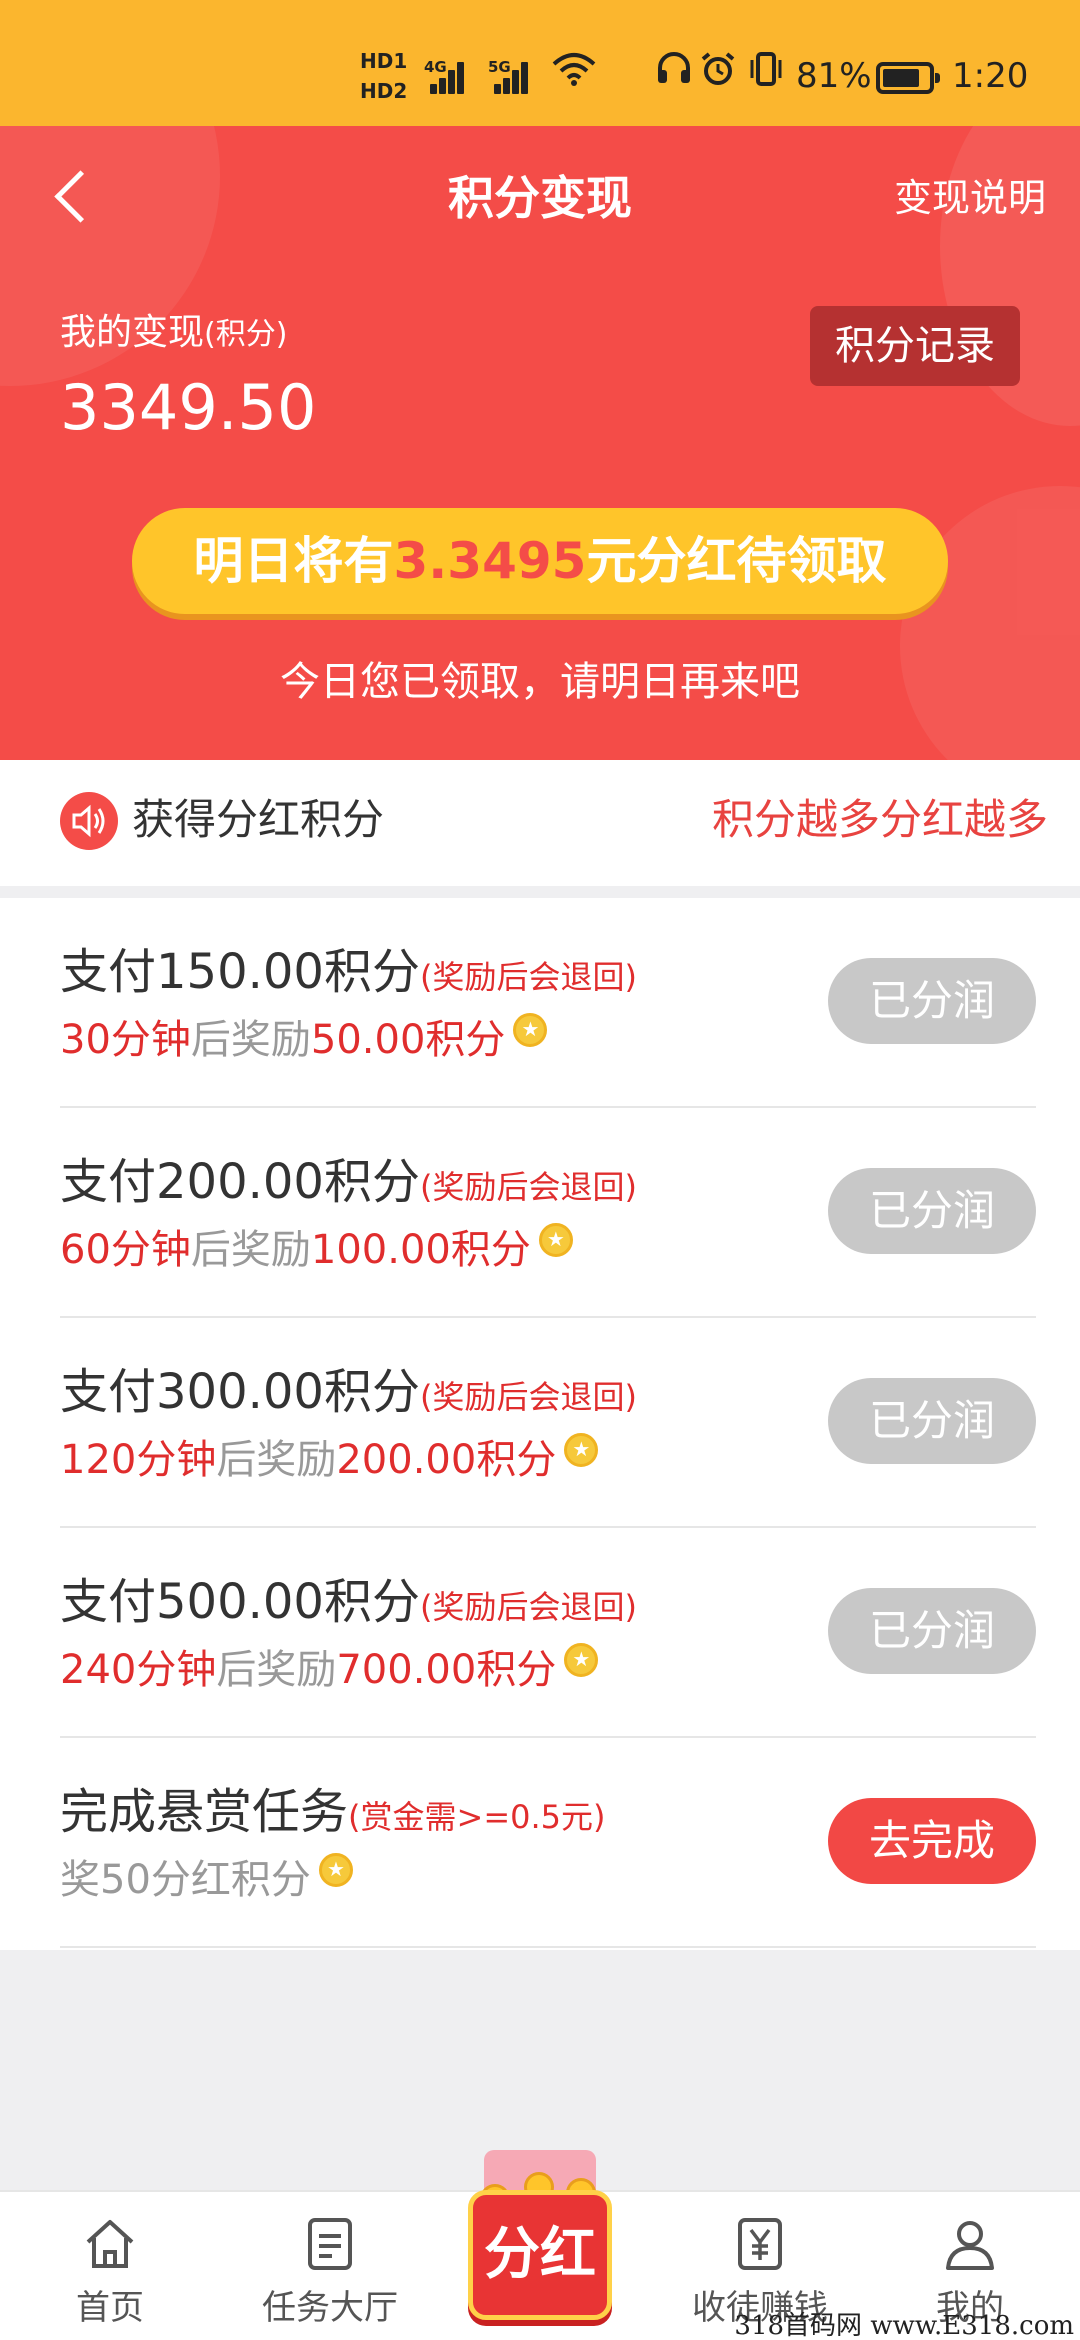  What do you see at coordinates (408, 1040) in the screenshot?
I see `task-reward-amount: 50.00积分` at bounding box center [408, 1040].